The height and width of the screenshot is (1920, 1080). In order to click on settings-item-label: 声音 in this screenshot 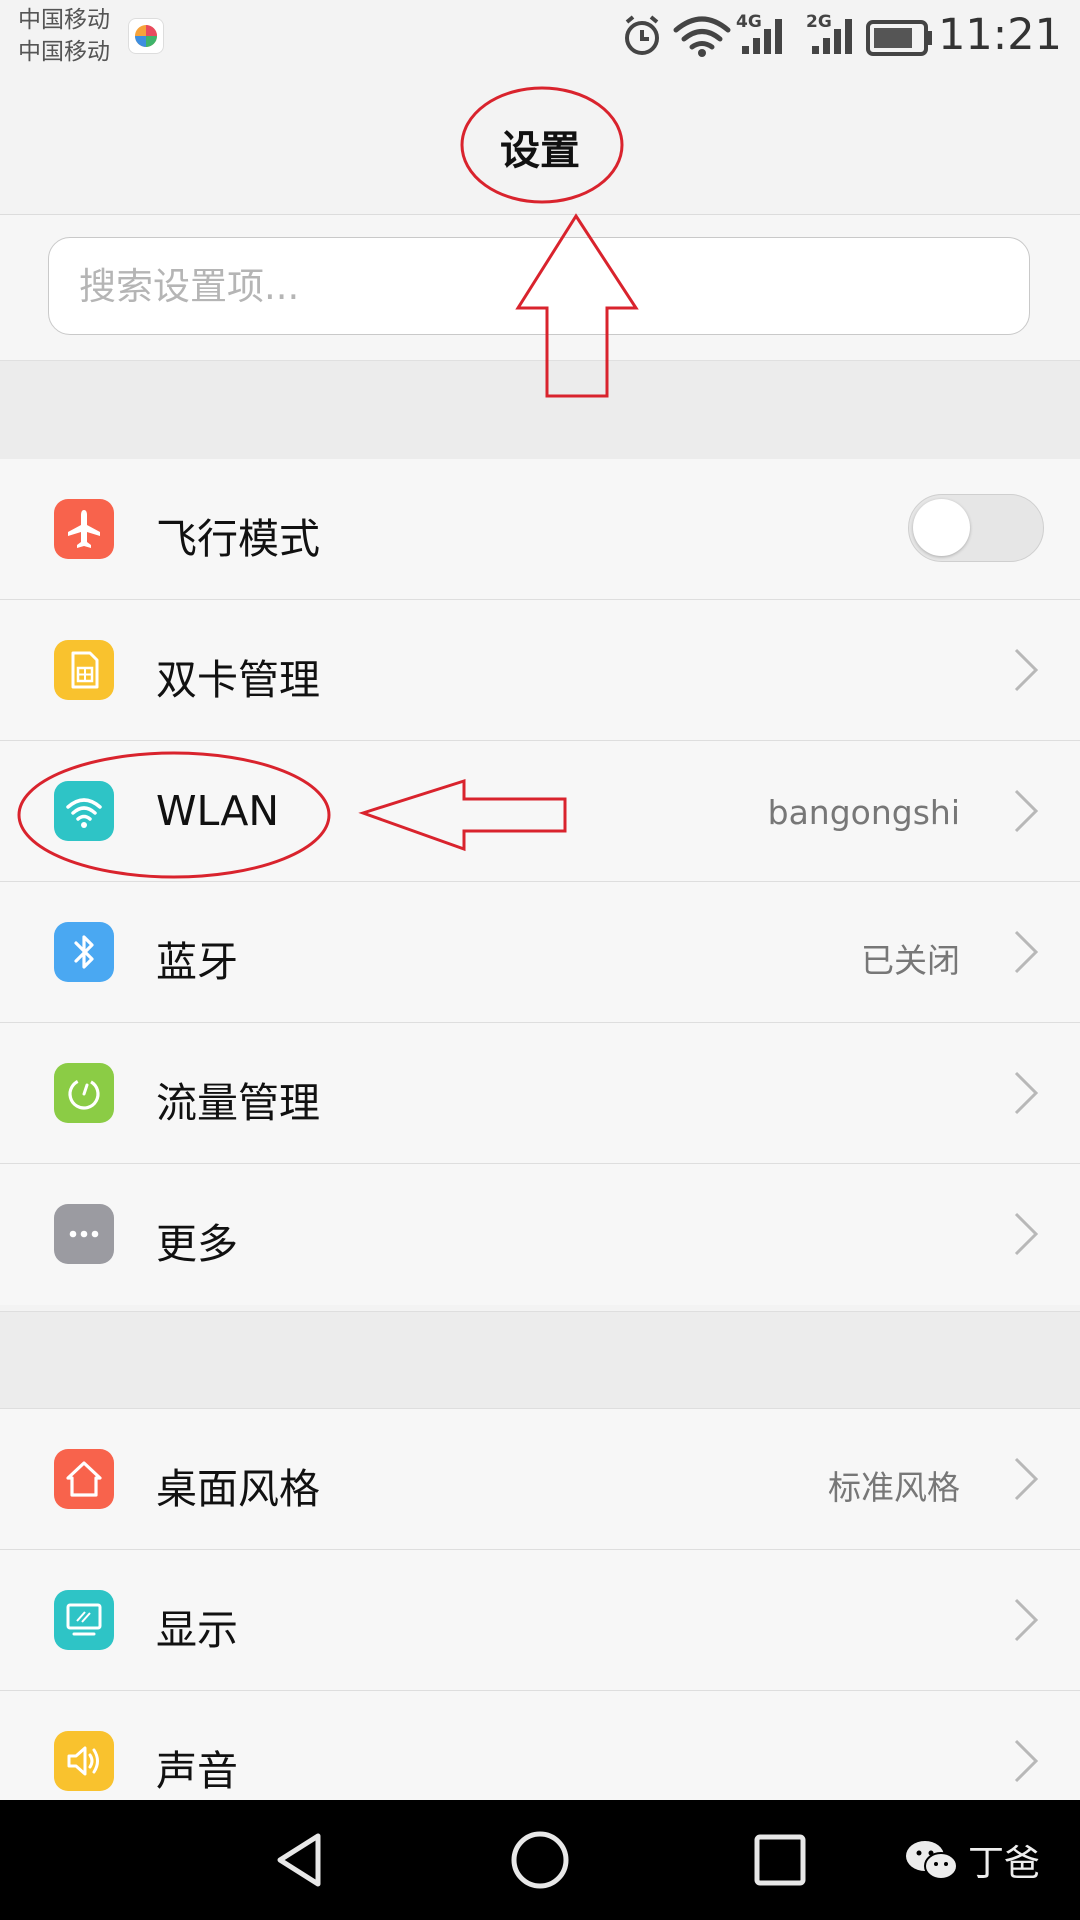, I will do `click(197, 1771)`.